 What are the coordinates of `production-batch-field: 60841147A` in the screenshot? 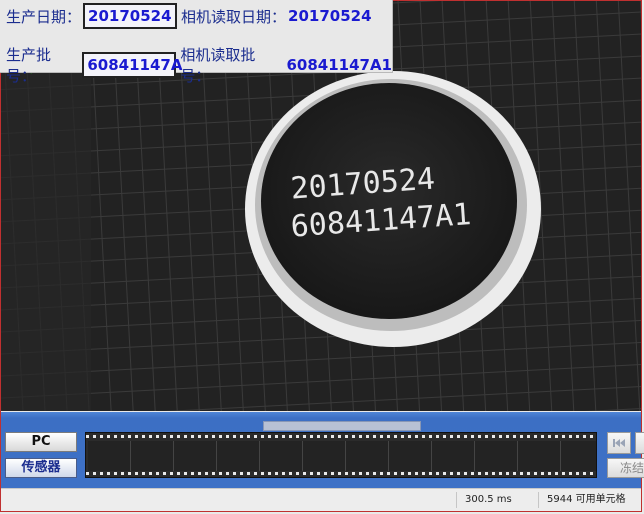 It's located at (132, 65).